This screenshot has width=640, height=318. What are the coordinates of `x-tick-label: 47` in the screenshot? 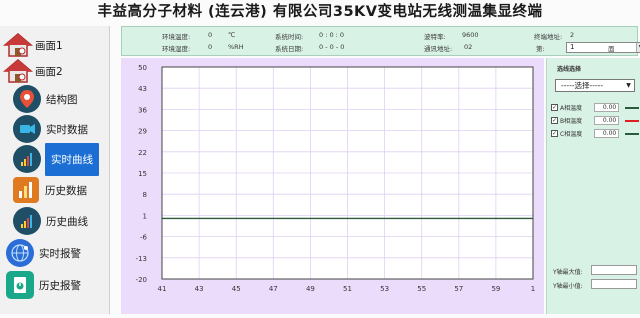 It's located at (273, 289).